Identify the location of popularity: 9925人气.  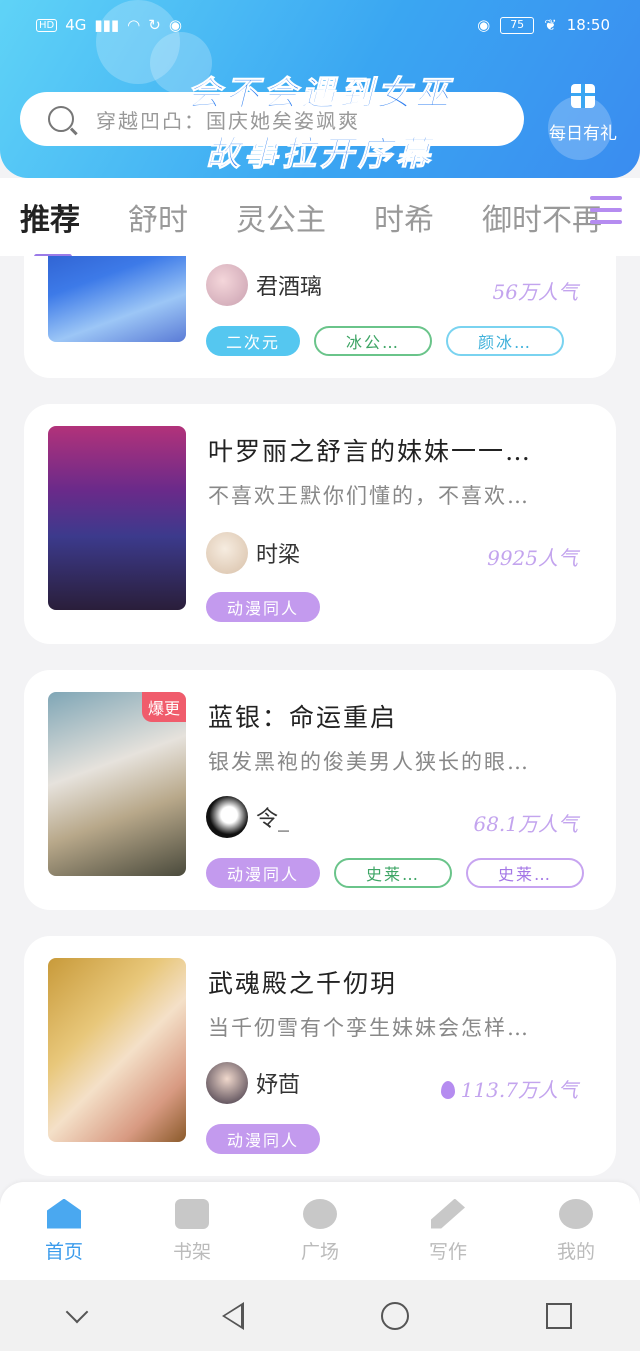
(532, 558).